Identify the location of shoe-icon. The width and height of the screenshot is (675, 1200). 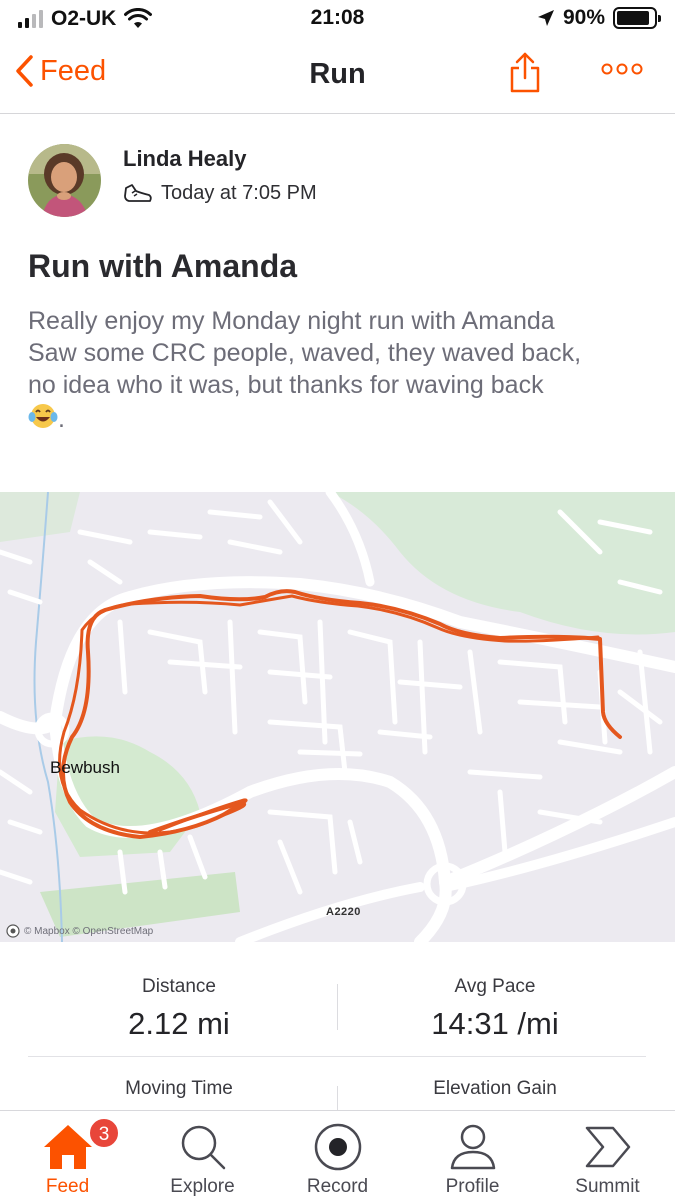
(138, 192).